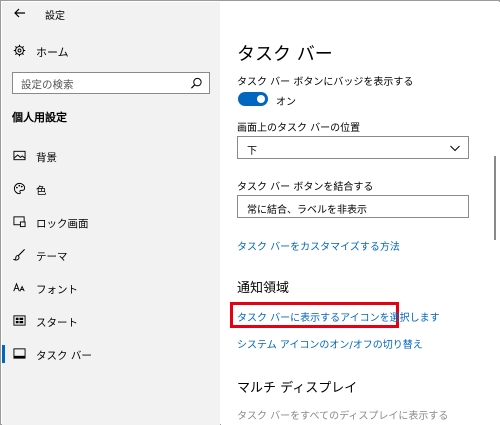 This screenshot has height=425, width=500. I want to click on sidebar-item-color: 色, so click(111, 189).